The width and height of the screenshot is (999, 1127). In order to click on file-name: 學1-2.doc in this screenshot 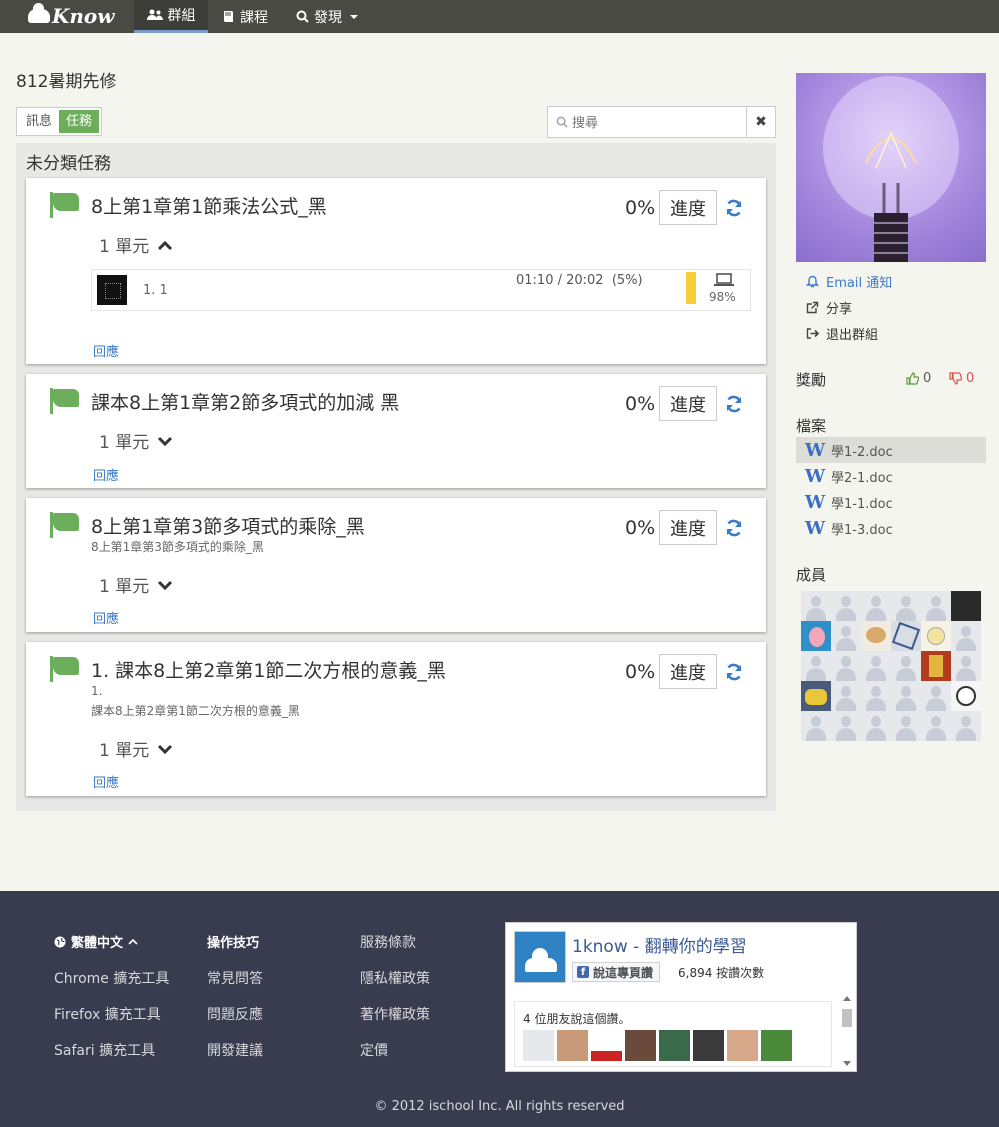, I will do `click(862, 452)`.